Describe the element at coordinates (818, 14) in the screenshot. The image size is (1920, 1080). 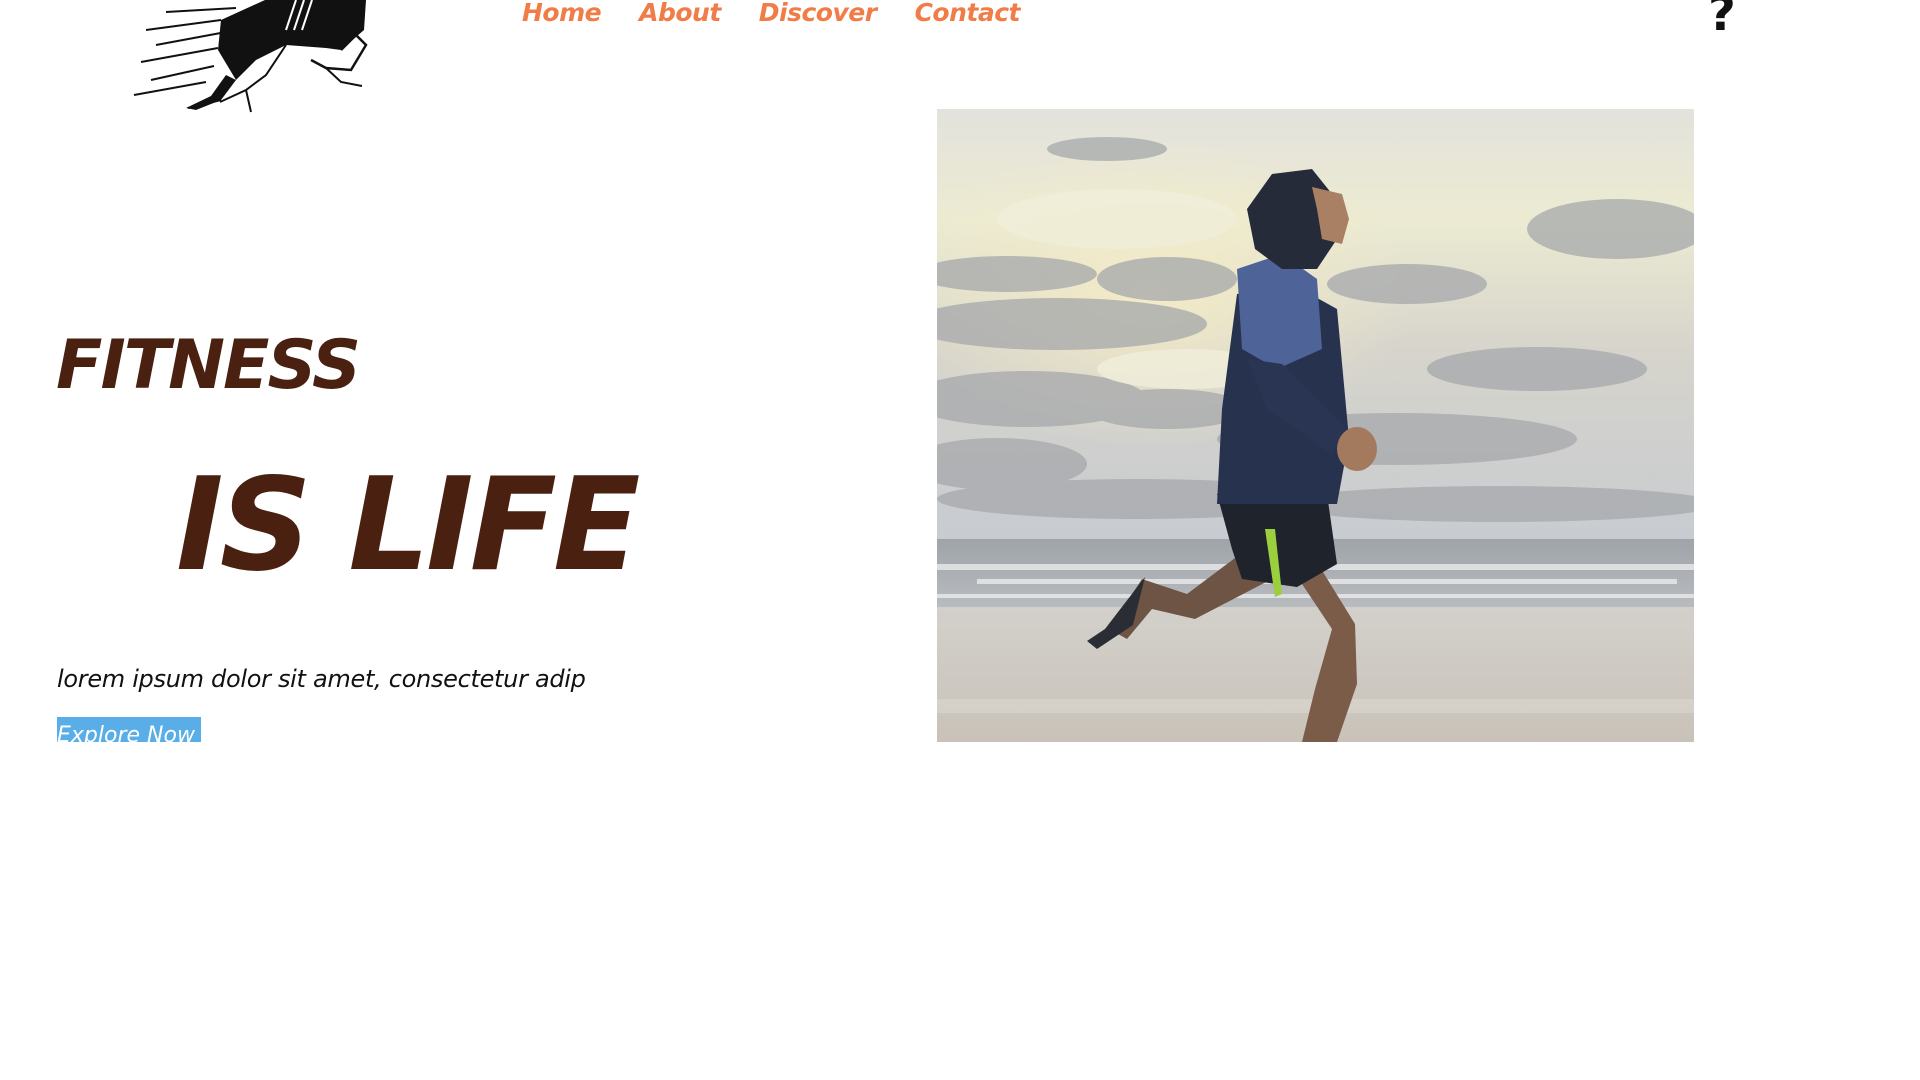
I see `nav-discover-link: Discover` at that location.